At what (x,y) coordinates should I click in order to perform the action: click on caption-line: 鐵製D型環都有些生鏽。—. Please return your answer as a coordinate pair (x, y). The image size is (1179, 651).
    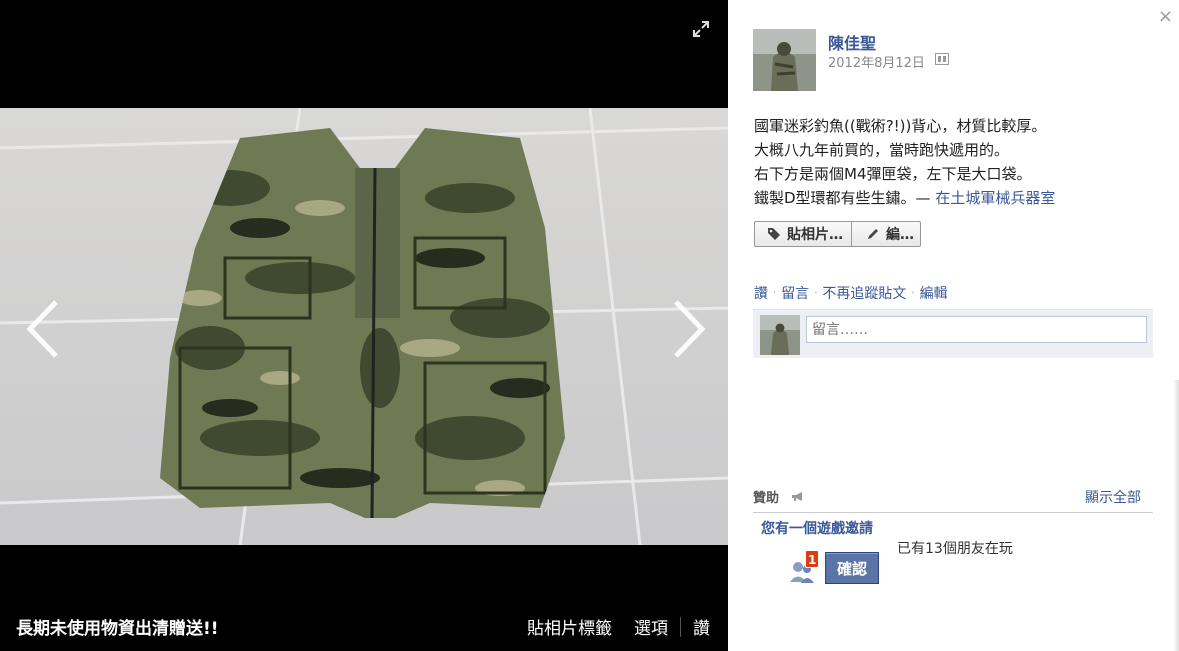
    Looking at the image, I should click on (845, 198).